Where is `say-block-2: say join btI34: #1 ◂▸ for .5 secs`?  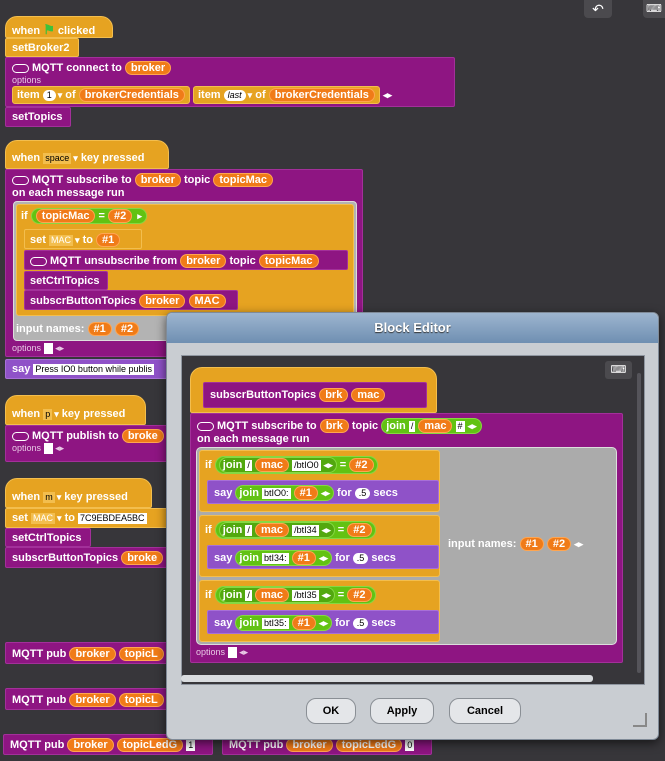
say-block-2: say join btI34: #1 ◂▸ for .5 secs is located at coordinates (323, 557).